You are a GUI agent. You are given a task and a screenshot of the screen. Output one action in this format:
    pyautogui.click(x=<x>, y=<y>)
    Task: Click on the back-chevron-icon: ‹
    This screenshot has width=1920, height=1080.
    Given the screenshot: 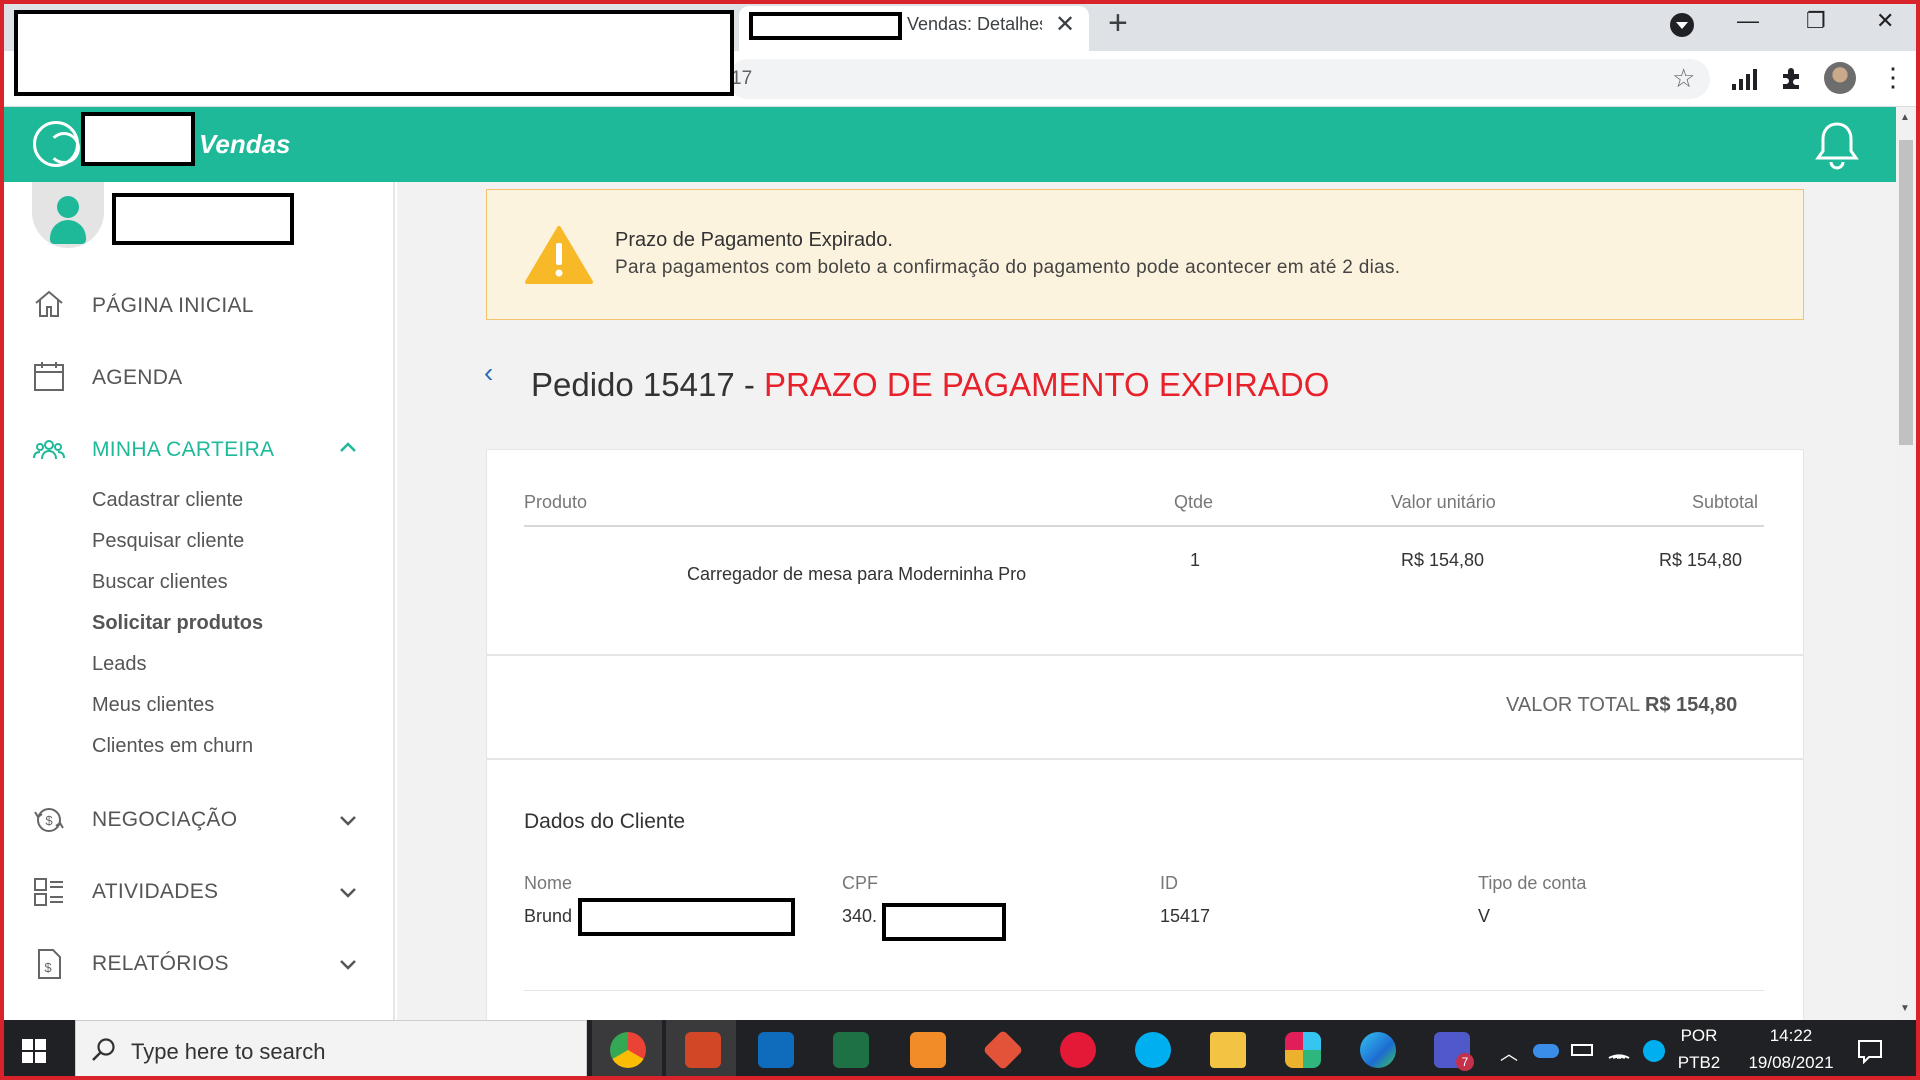 What is the action you would take?
    pyautogui.click(x=488, y=373)
    